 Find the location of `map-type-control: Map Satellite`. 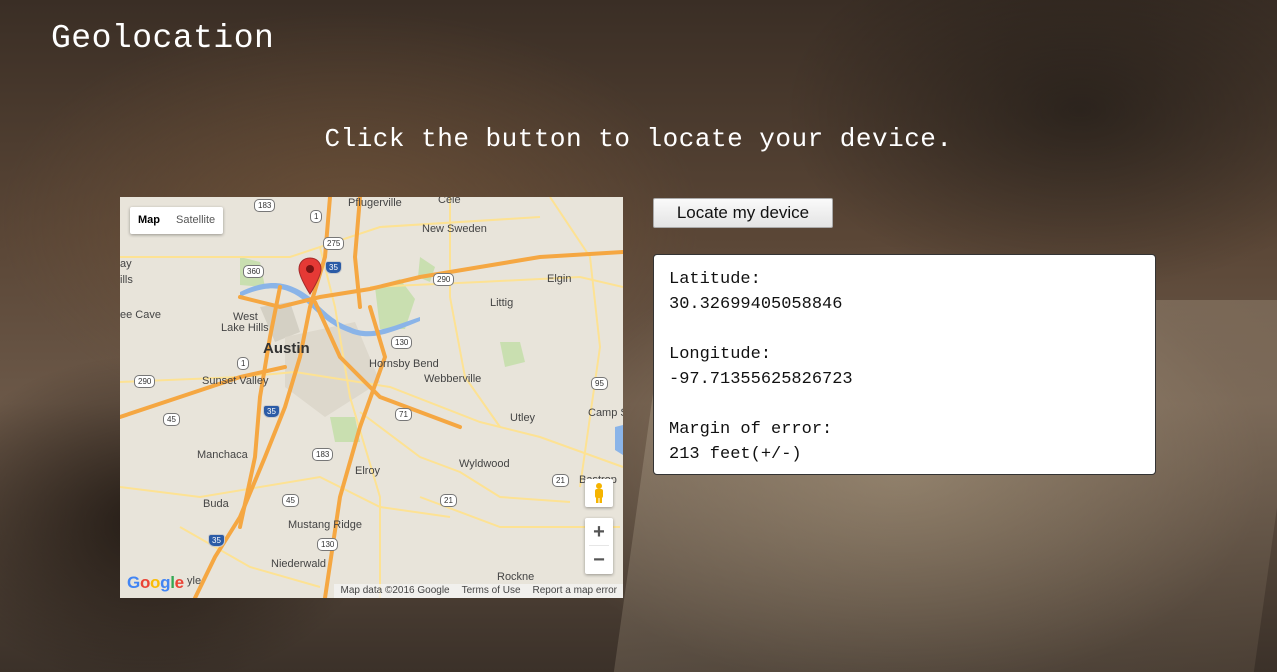

map-type-control: Map Satellite is located at coordinates (177, 220).